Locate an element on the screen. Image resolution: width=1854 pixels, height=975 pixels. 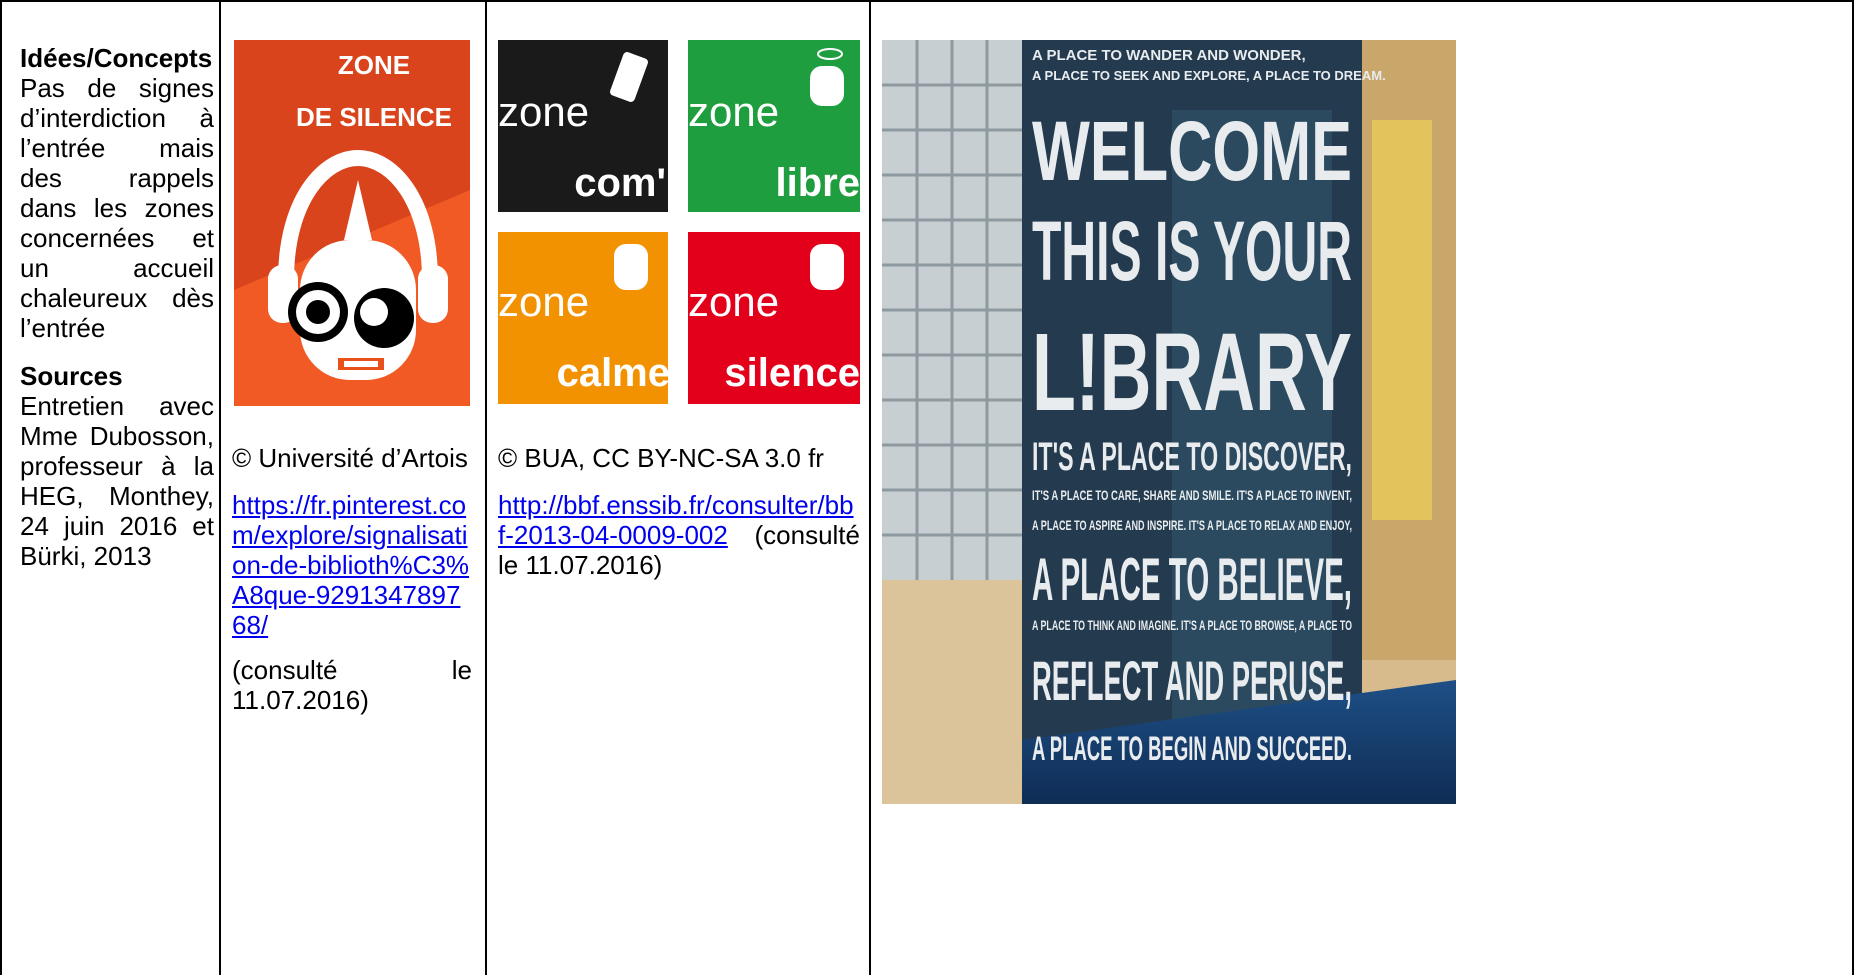
photo-big-line-2: THIS IS YOUR is located at coordinates (1192, 251).